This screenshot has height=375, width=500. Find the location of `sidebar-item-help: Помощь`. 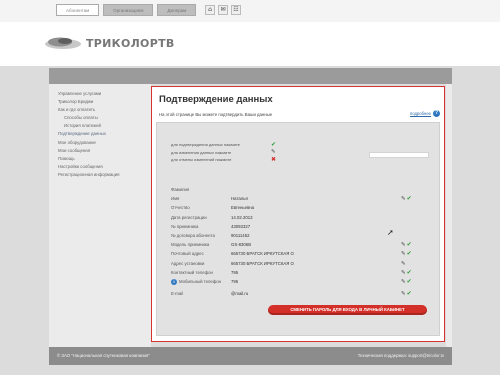

sidebar-item-help: Помощь is located at coordinates (100, 159).